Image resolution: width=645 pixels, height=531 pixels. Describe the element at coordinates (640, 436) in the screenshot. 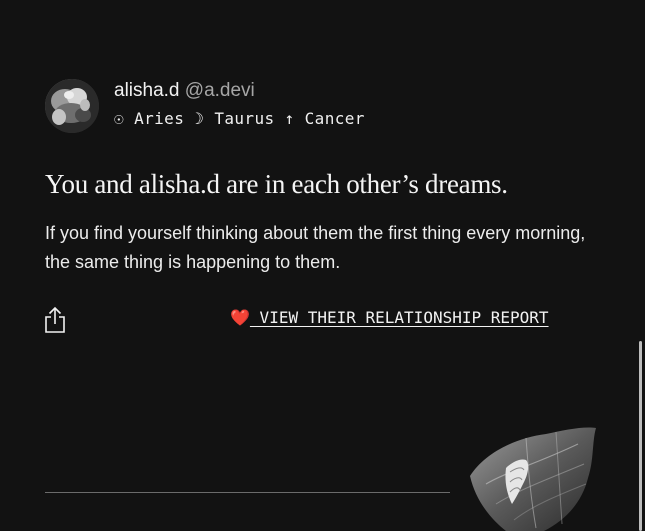

I see `scrollbar-thumb` at that location.